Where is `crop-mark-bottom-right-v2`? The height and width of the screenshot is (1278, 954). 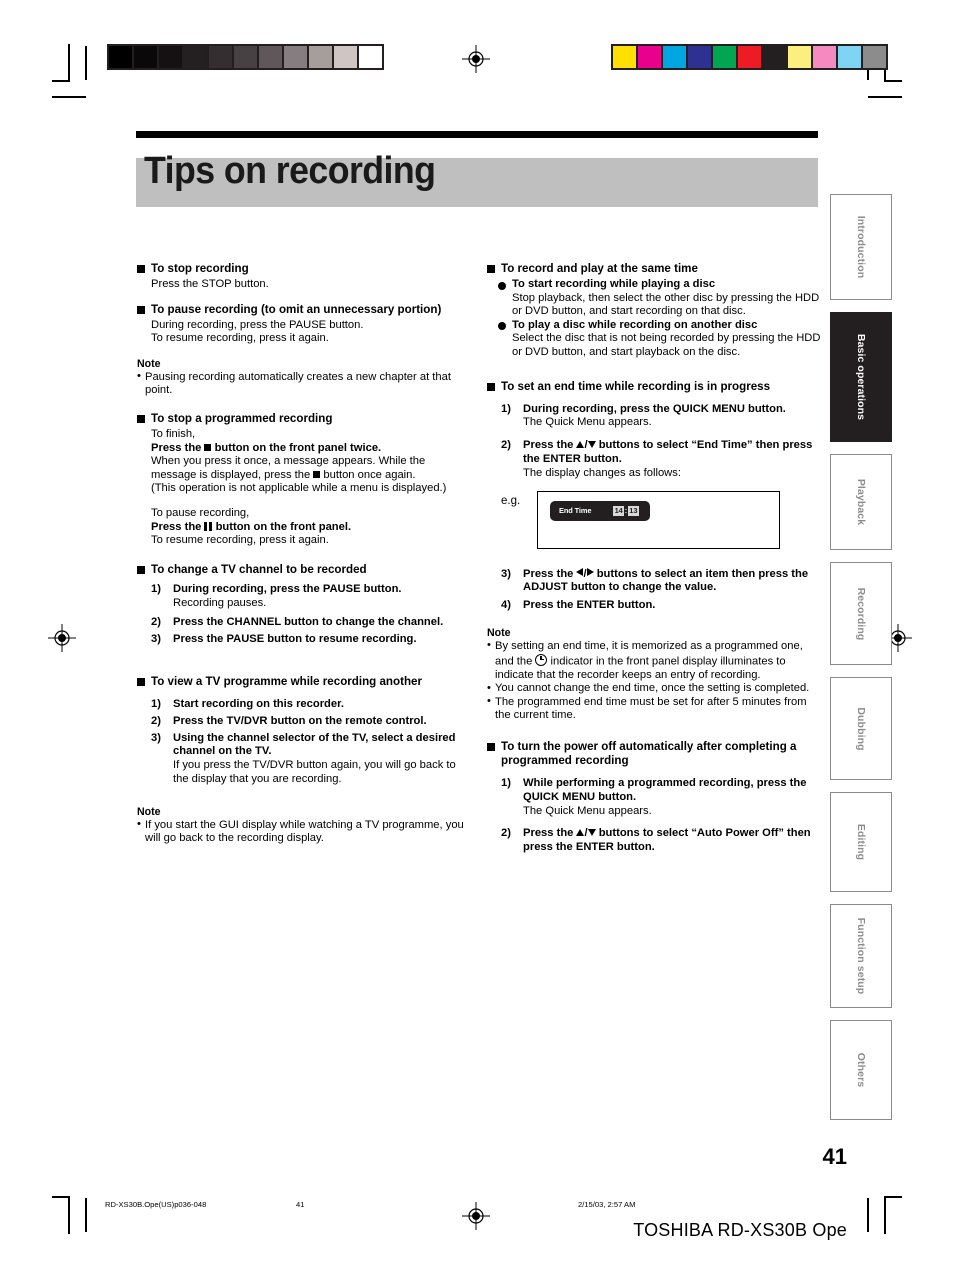 crop-mark-bottom-right-v2 is located at coordinates (868, 1215).